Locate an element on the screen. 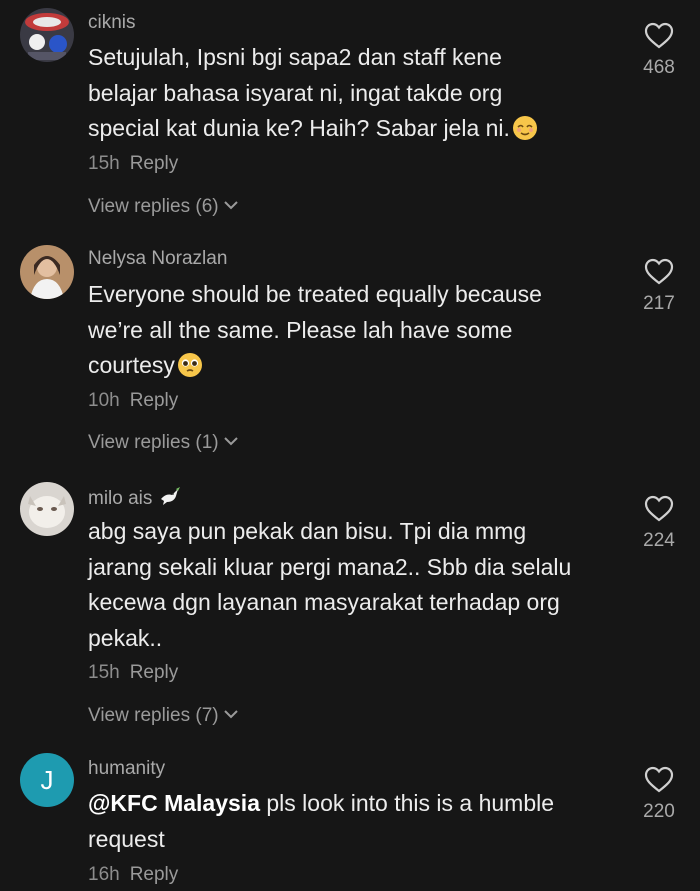 The width and height of the screenshot is (700, 891). like-group: 224 is located at coordinates (659, 523).